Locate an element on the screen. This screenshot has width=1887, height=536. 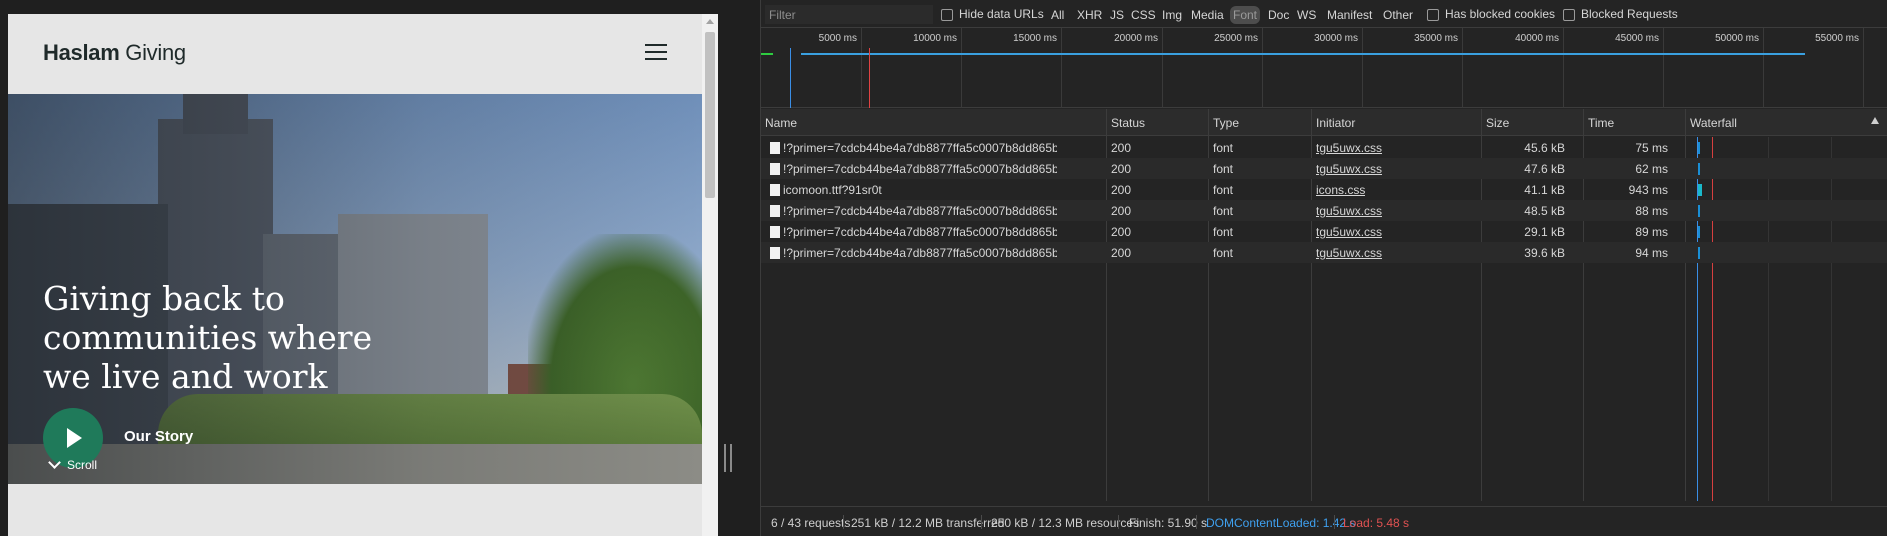
request-time: 94 ms is located at coordinates (1651, 253).